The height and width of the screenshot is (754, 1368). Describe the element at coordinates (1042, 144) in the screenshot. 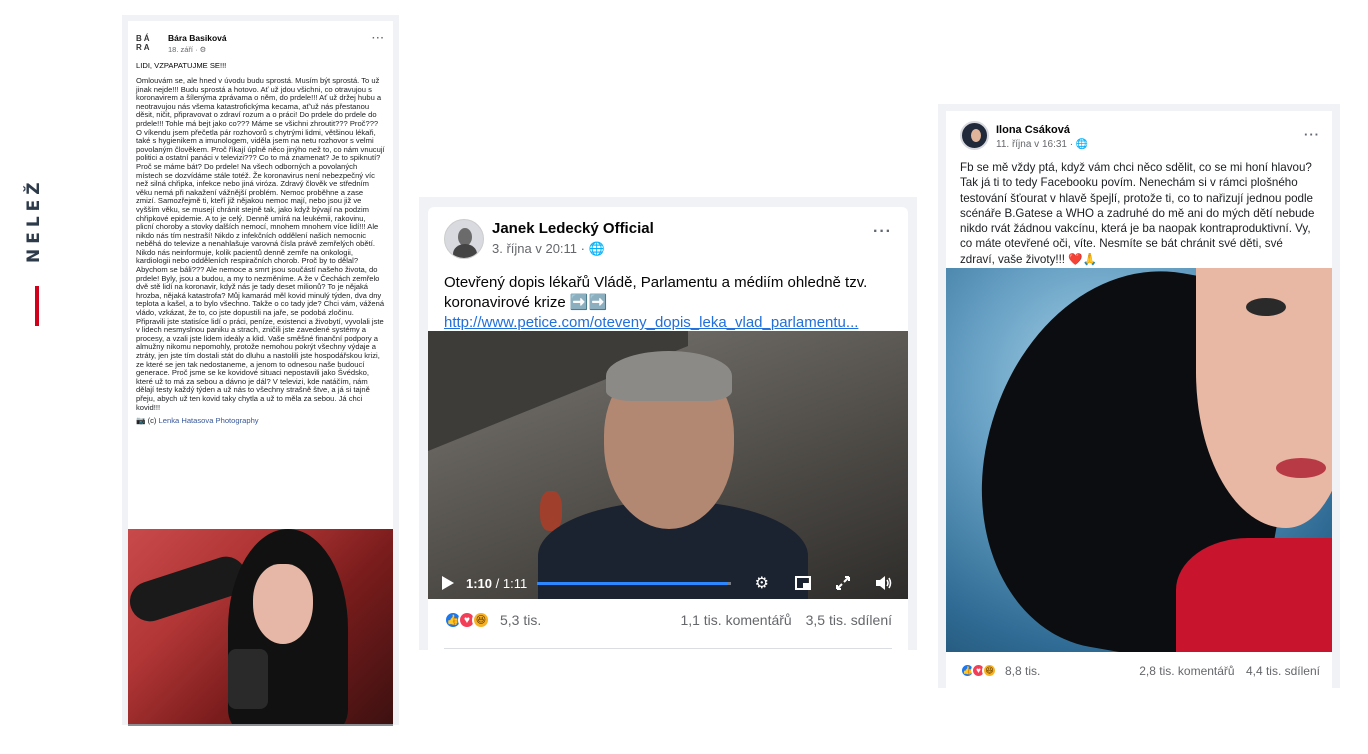

I see `post-date: 11. října v 16:31 · 🌐` at that location.